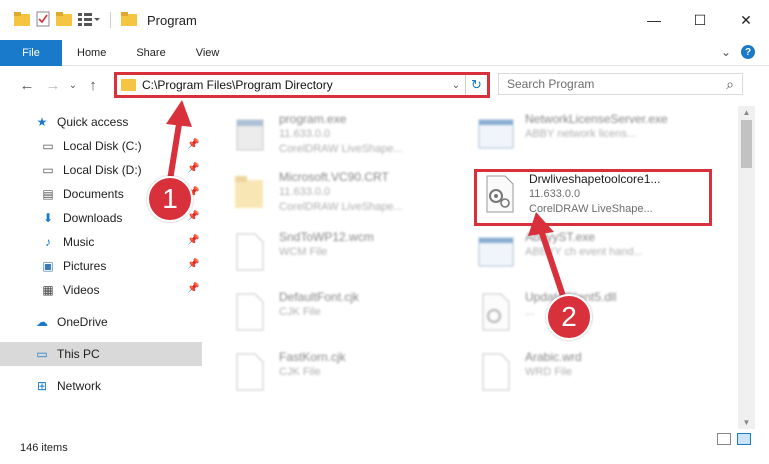 This screenshot has width=769, height=464. What do you see at coordinates (700, 20) in the screenshot?
I see `maximize-button: ☐` at bounding box center [700, 20].